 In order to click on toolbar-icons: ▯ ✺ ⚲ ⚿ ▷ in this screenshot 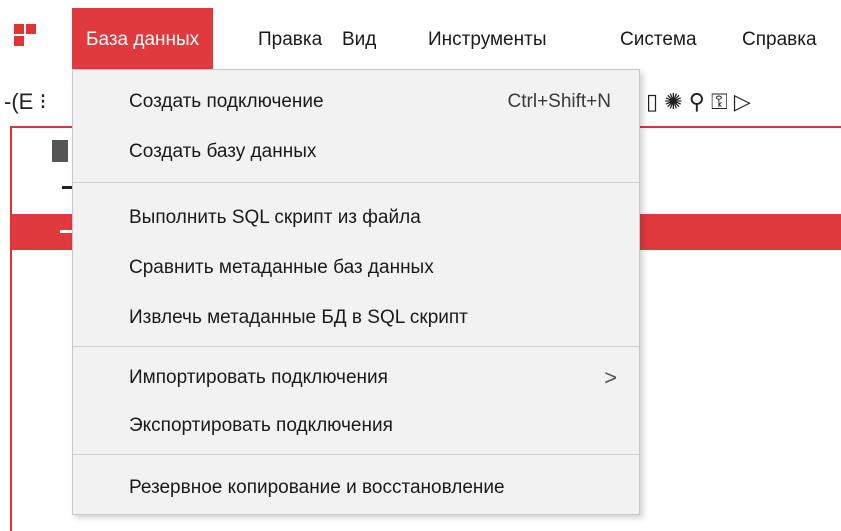, I will do `click(698, 102)`.